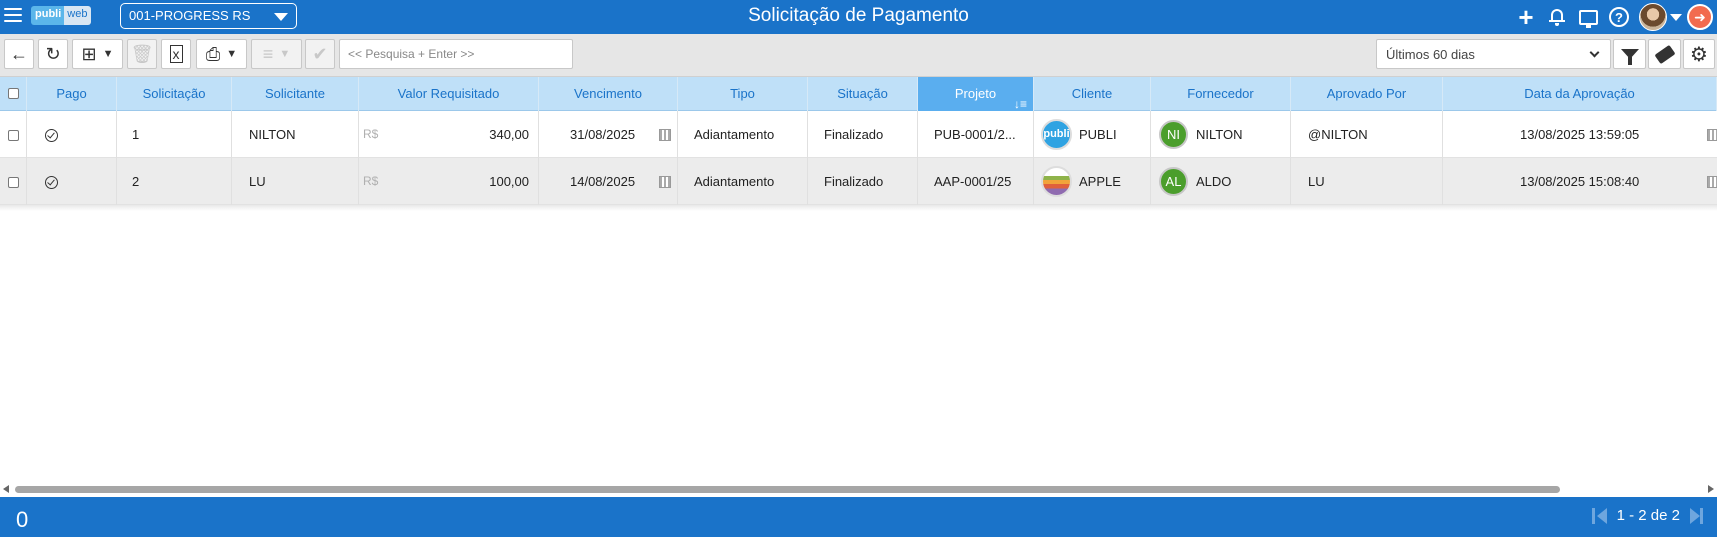  Describe the element at coordinates (1092, 94) in the screenshot. I see `col-cliente: Cliente` at that location.